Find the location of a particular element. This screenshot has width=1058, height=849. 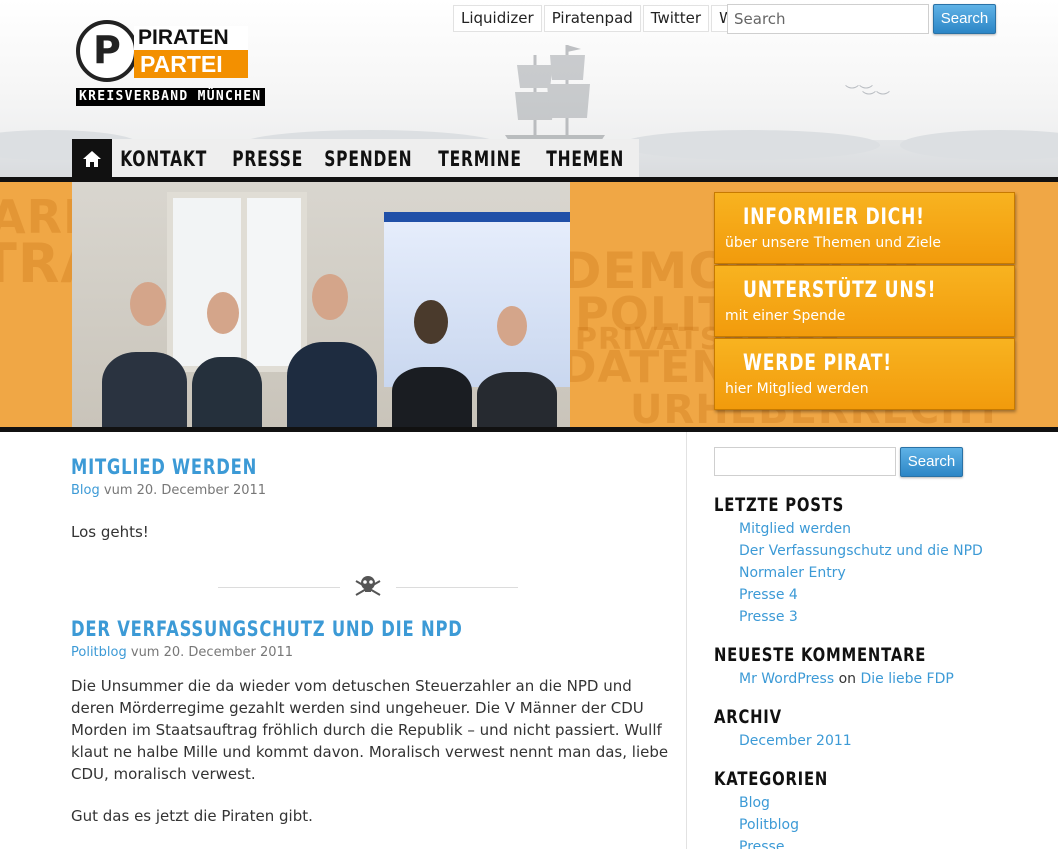

recent-post-link: Presse 4 is located at coordinates (768, 595).